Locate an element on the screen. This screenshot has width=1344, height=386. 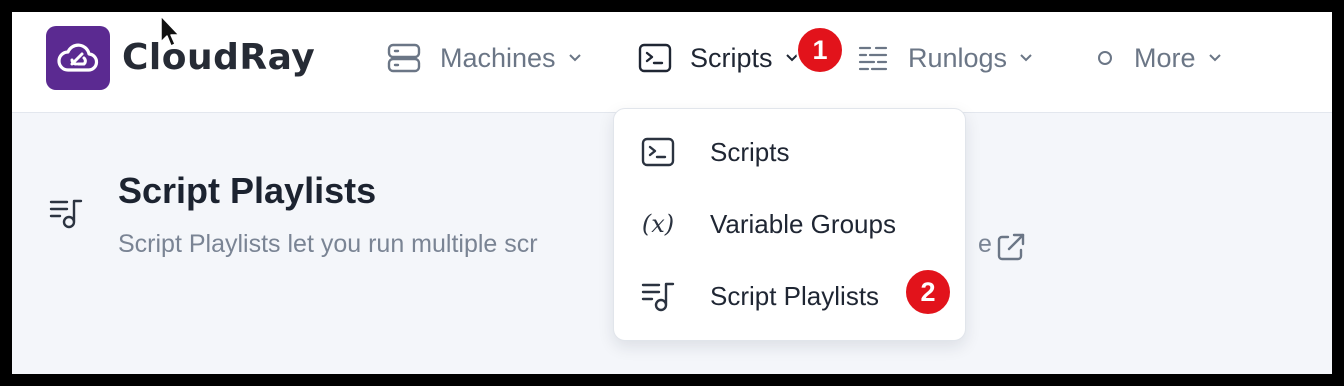
nav-item-machines: Machines is located at coordinates (484, 58).